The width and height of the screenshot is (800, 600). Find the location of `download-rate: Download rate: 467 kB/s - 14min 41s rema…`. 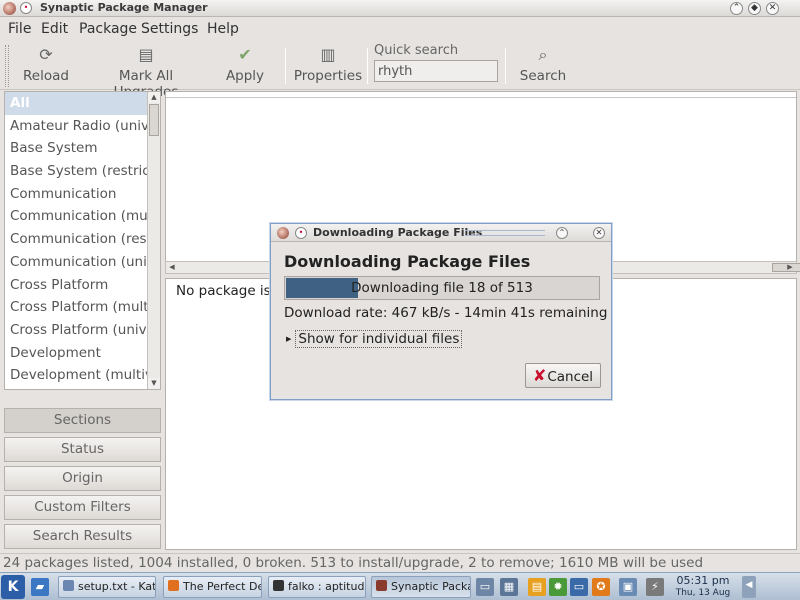

download-rate: Download rate: 467 kB/s - 14min 41s rema… is located at coordinates (446, 313).